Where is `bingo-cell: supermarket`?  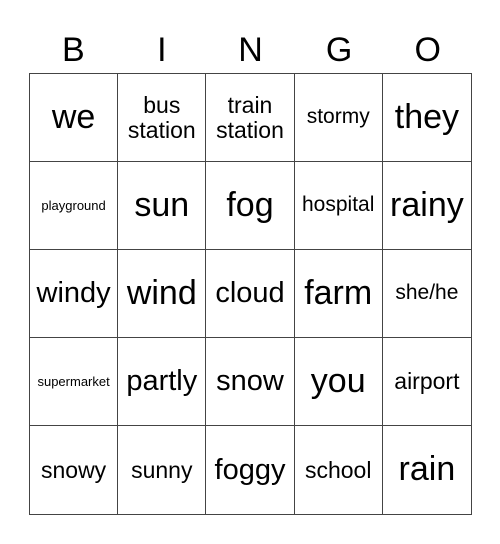
bingo-cell: supermarket is located at coordinates (74, 382).